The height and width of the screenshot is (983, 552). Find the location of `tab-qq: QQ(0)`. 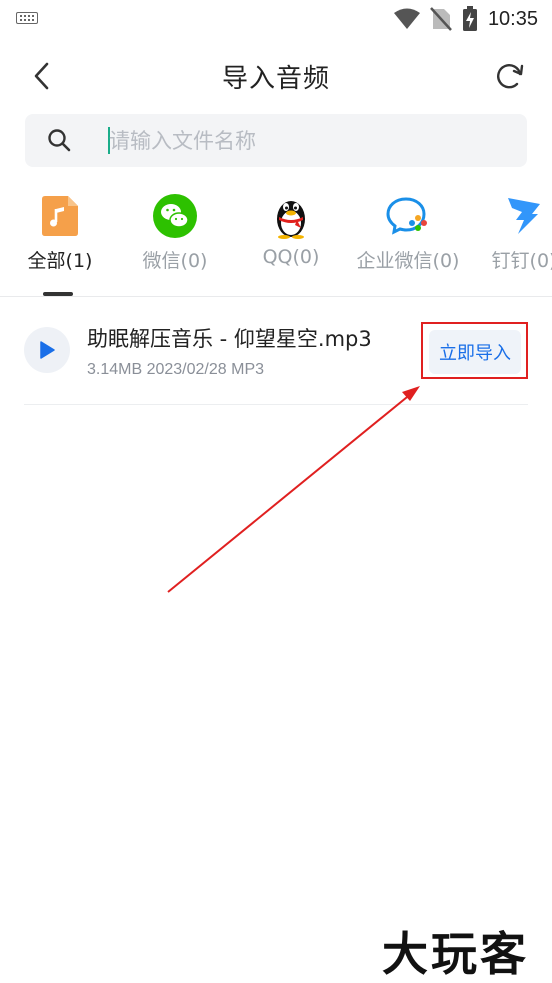

tab-qq: QQ(0) is located at coordinates (291, 243).